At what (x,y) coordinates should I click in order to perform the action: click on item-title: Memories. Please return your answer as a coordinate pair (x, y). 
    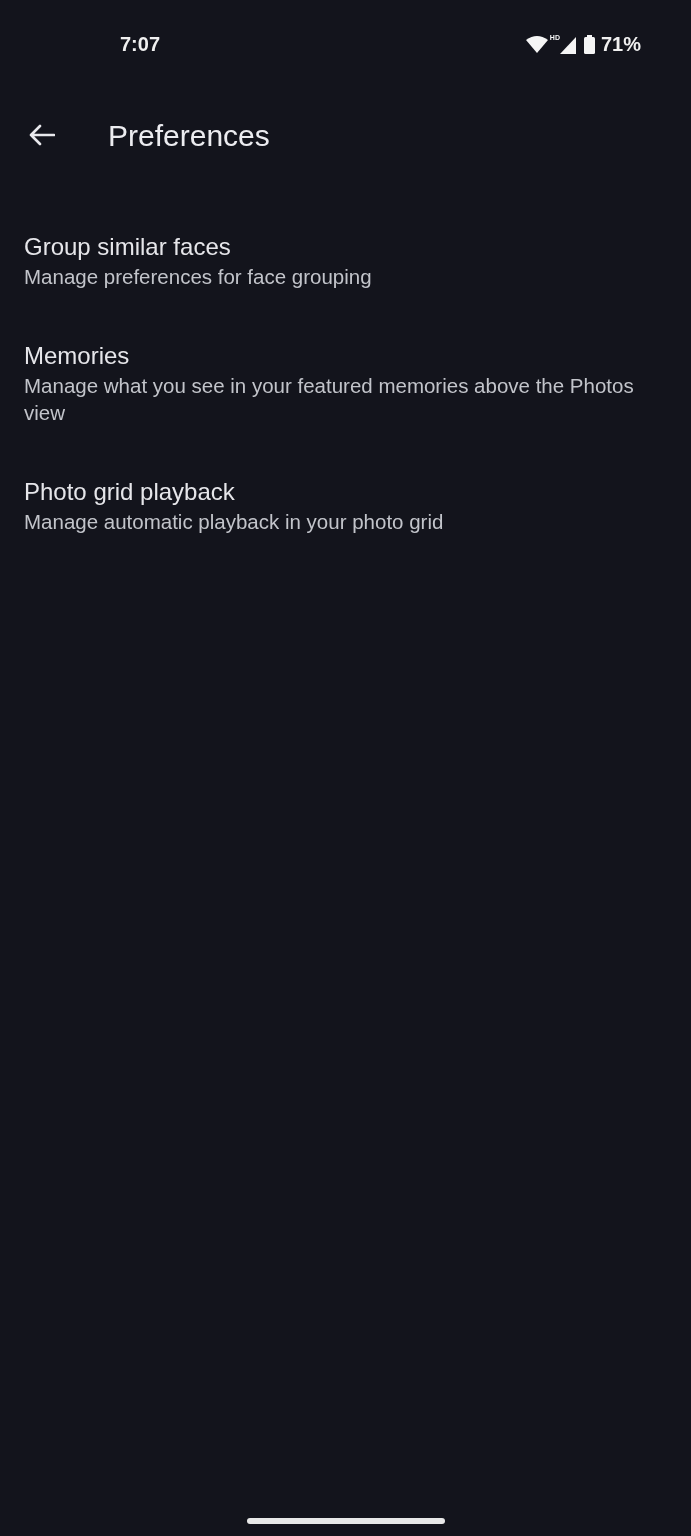
    Looking at the image, I should click on (77, 356).